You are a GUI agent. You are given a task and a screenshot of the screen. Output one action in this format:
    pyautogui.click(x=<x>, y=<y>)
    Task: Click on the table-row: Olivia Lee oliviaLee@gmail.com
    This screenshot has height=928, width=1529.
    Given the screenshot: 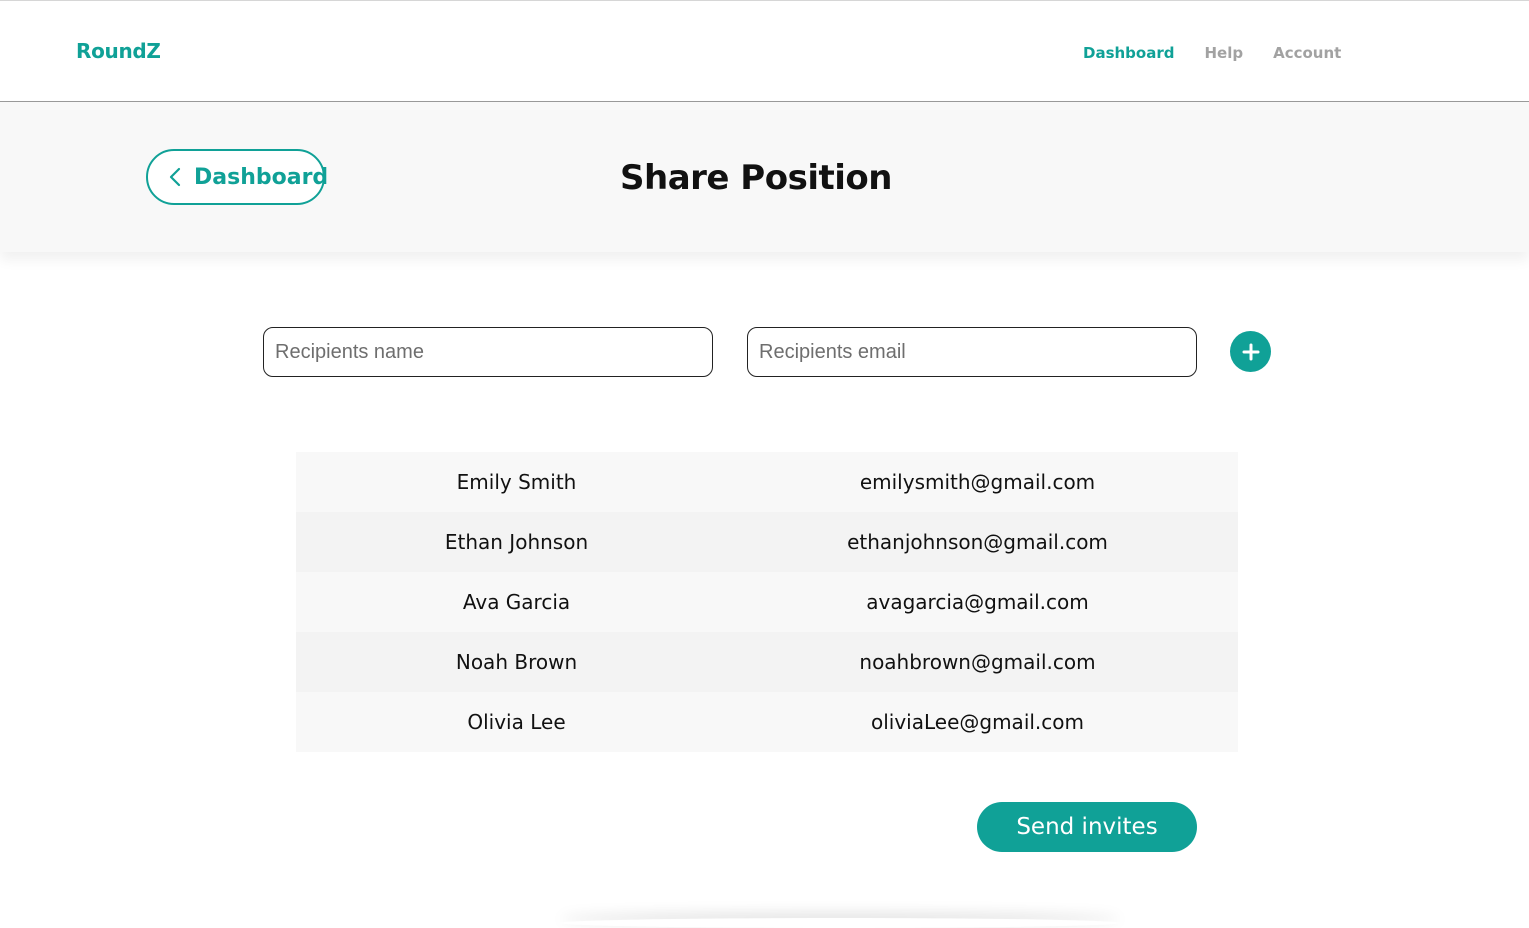 What is the action you would take?
    pyautogui.click(x=767, y=722)
    